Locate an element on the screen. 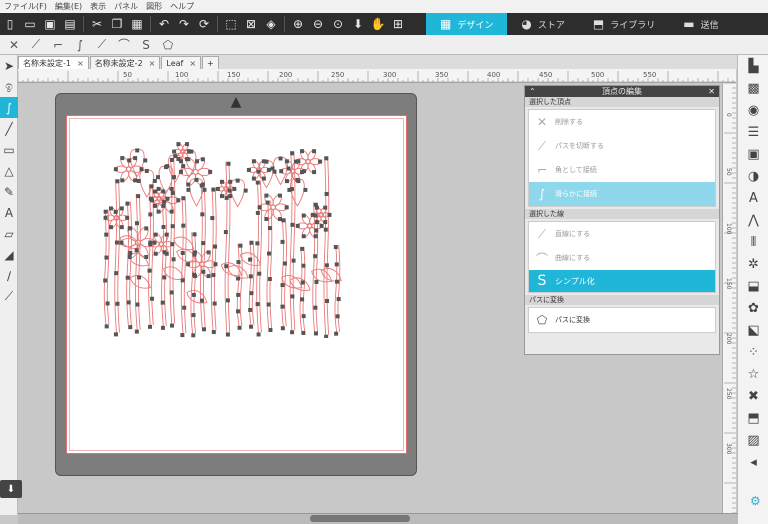 Image resolution: width=768 pixels, height=524 pixels. ruler-label: 350 is located at coordinates (441, 75).